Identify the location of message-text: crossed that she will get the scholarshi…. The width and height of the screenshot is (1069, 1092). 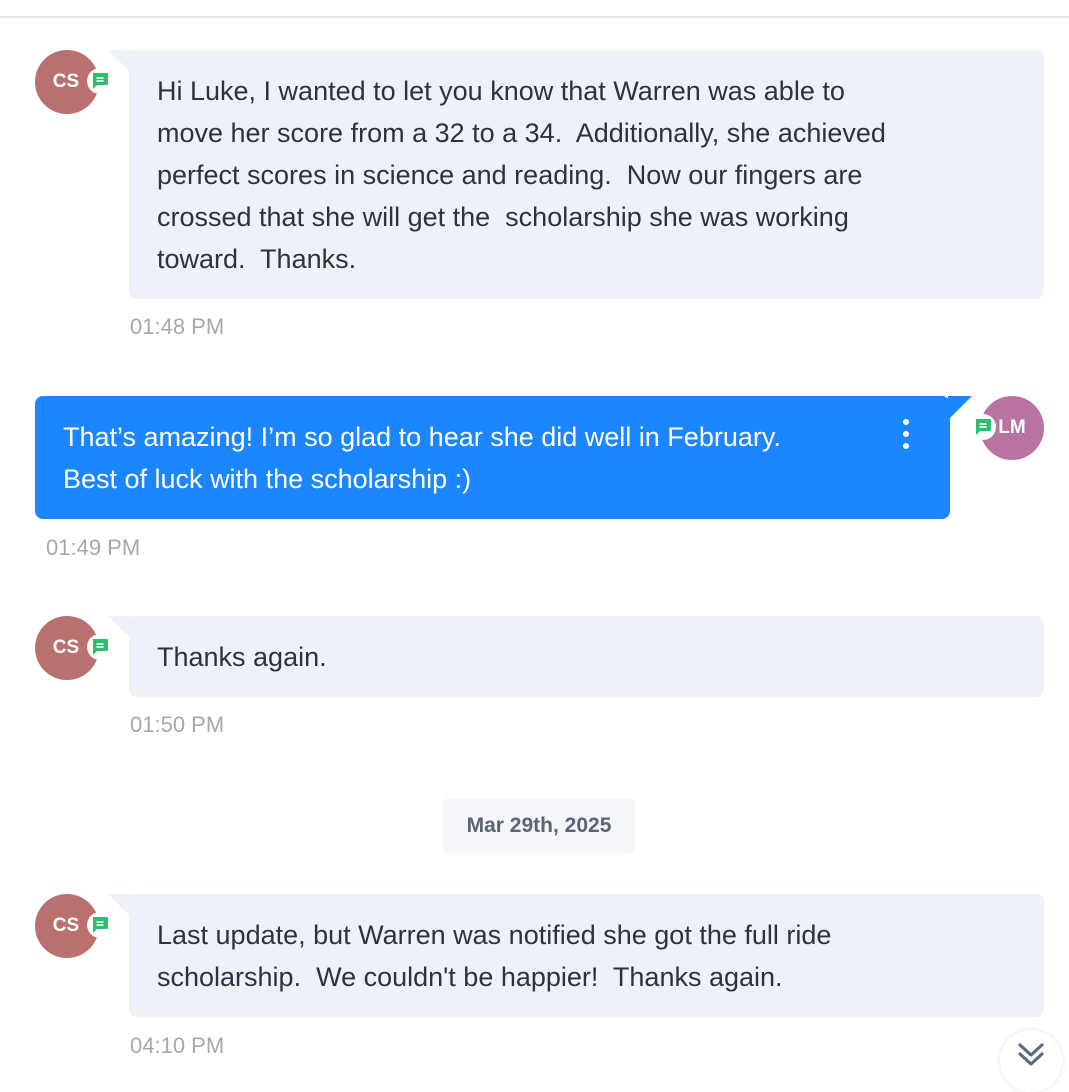
(503, 217).